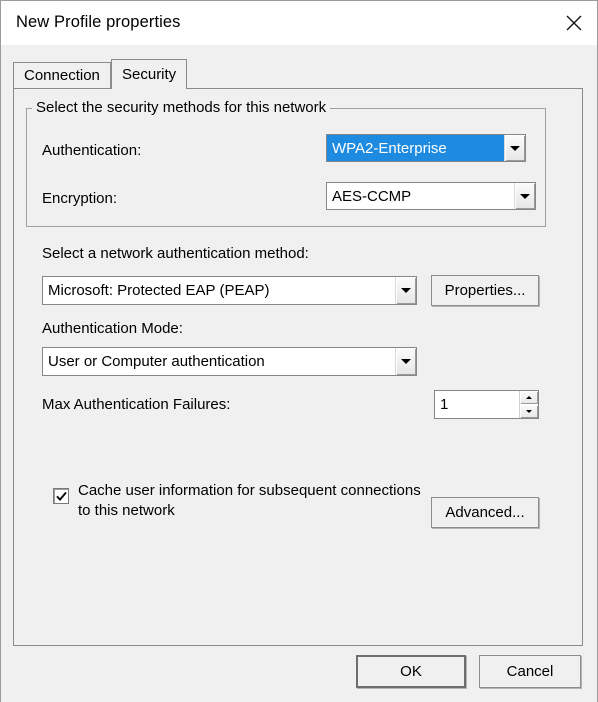  I want to click on stepper-buttons, so click(528, 404).